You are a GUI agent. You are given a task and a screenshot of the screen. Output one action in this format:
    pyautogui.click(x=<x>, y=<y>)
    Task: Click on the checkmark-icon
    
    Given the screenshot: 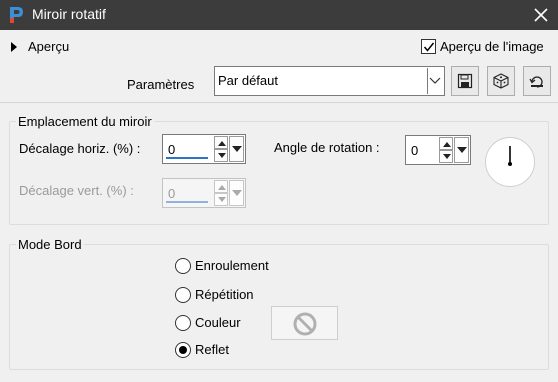 What is the action you would take?
    pyautogui.click(x=429, y=47)
    